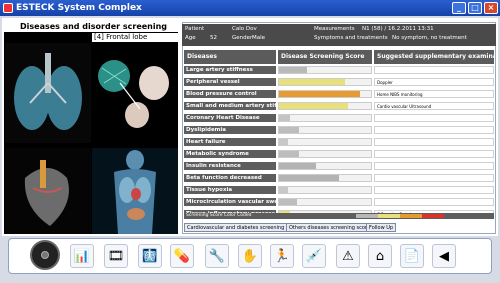 The image size is (500, 283). I want to click on patient-label: Patient, so click(195, 29).